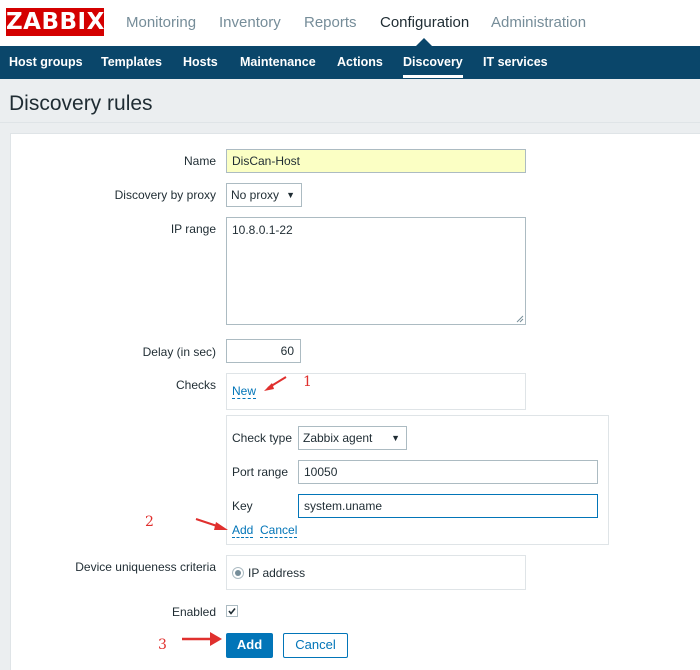  I want to click on annotation-step-1: 1, so click(307, 382).